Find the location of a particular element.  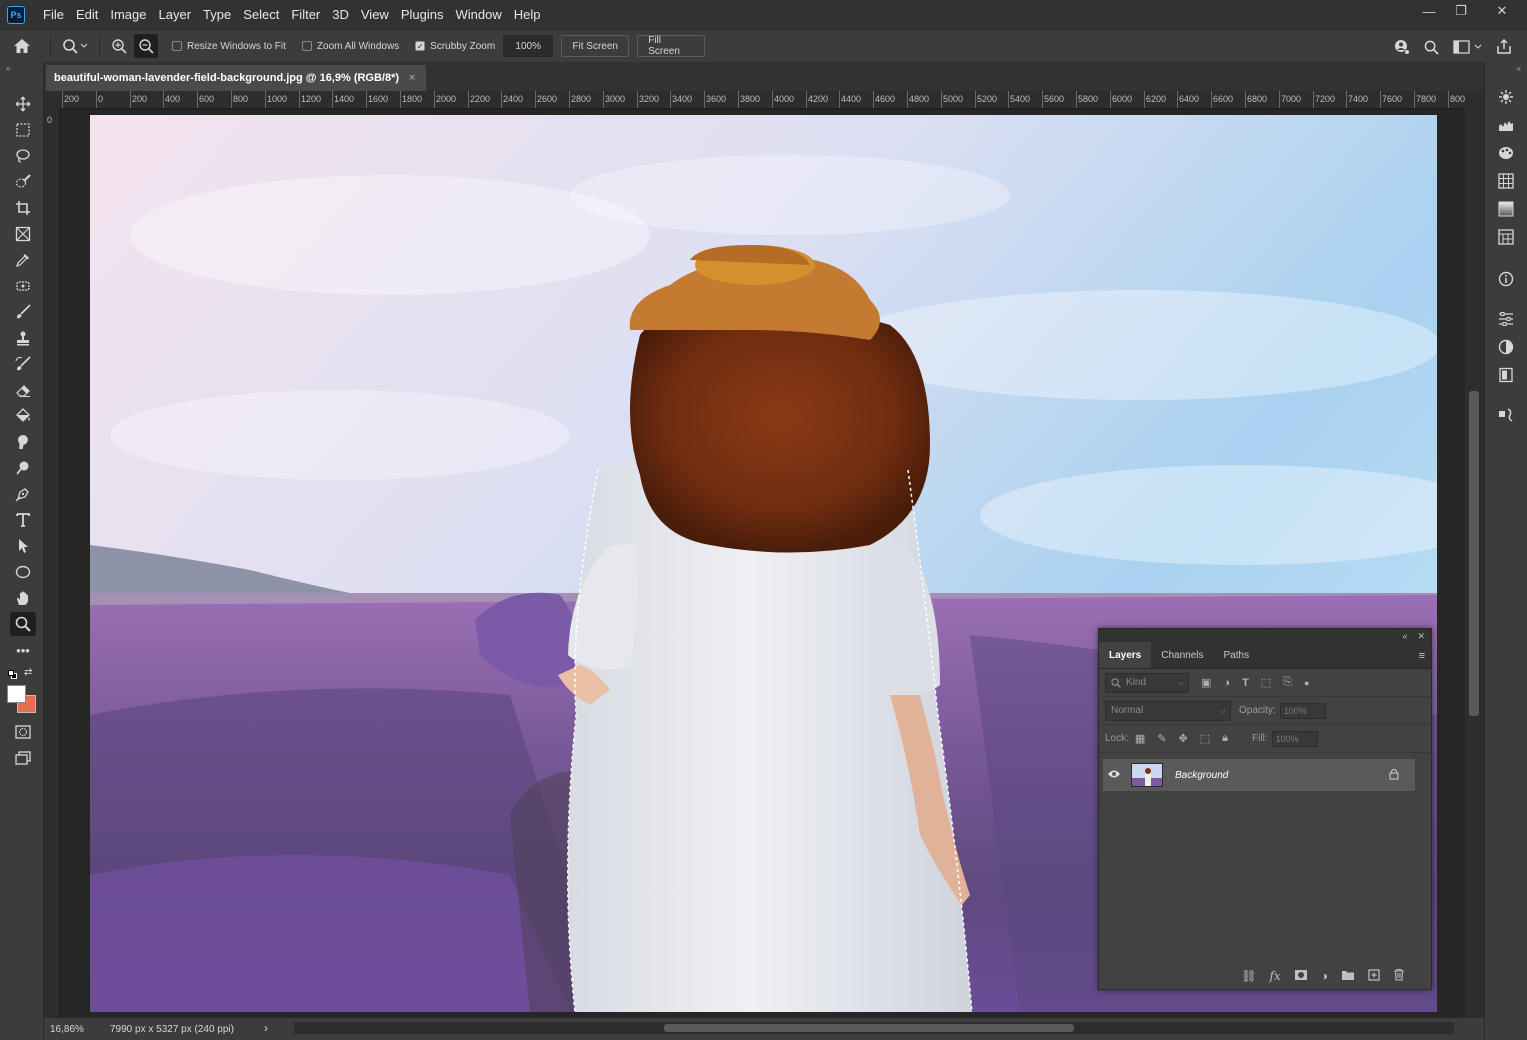

swatches-icon is located at coordinates (1506, 153).